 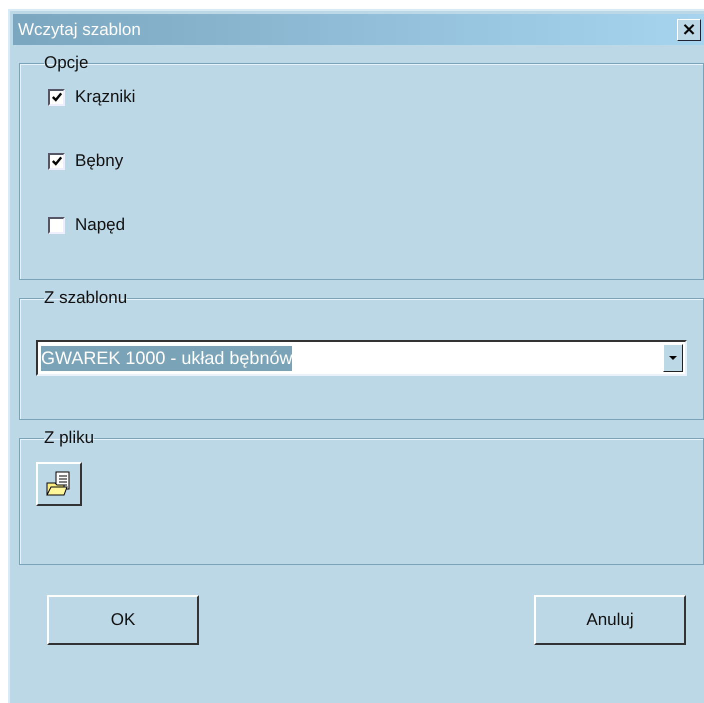 I want to click on ok-button: OK, so click(x=123, y=620).